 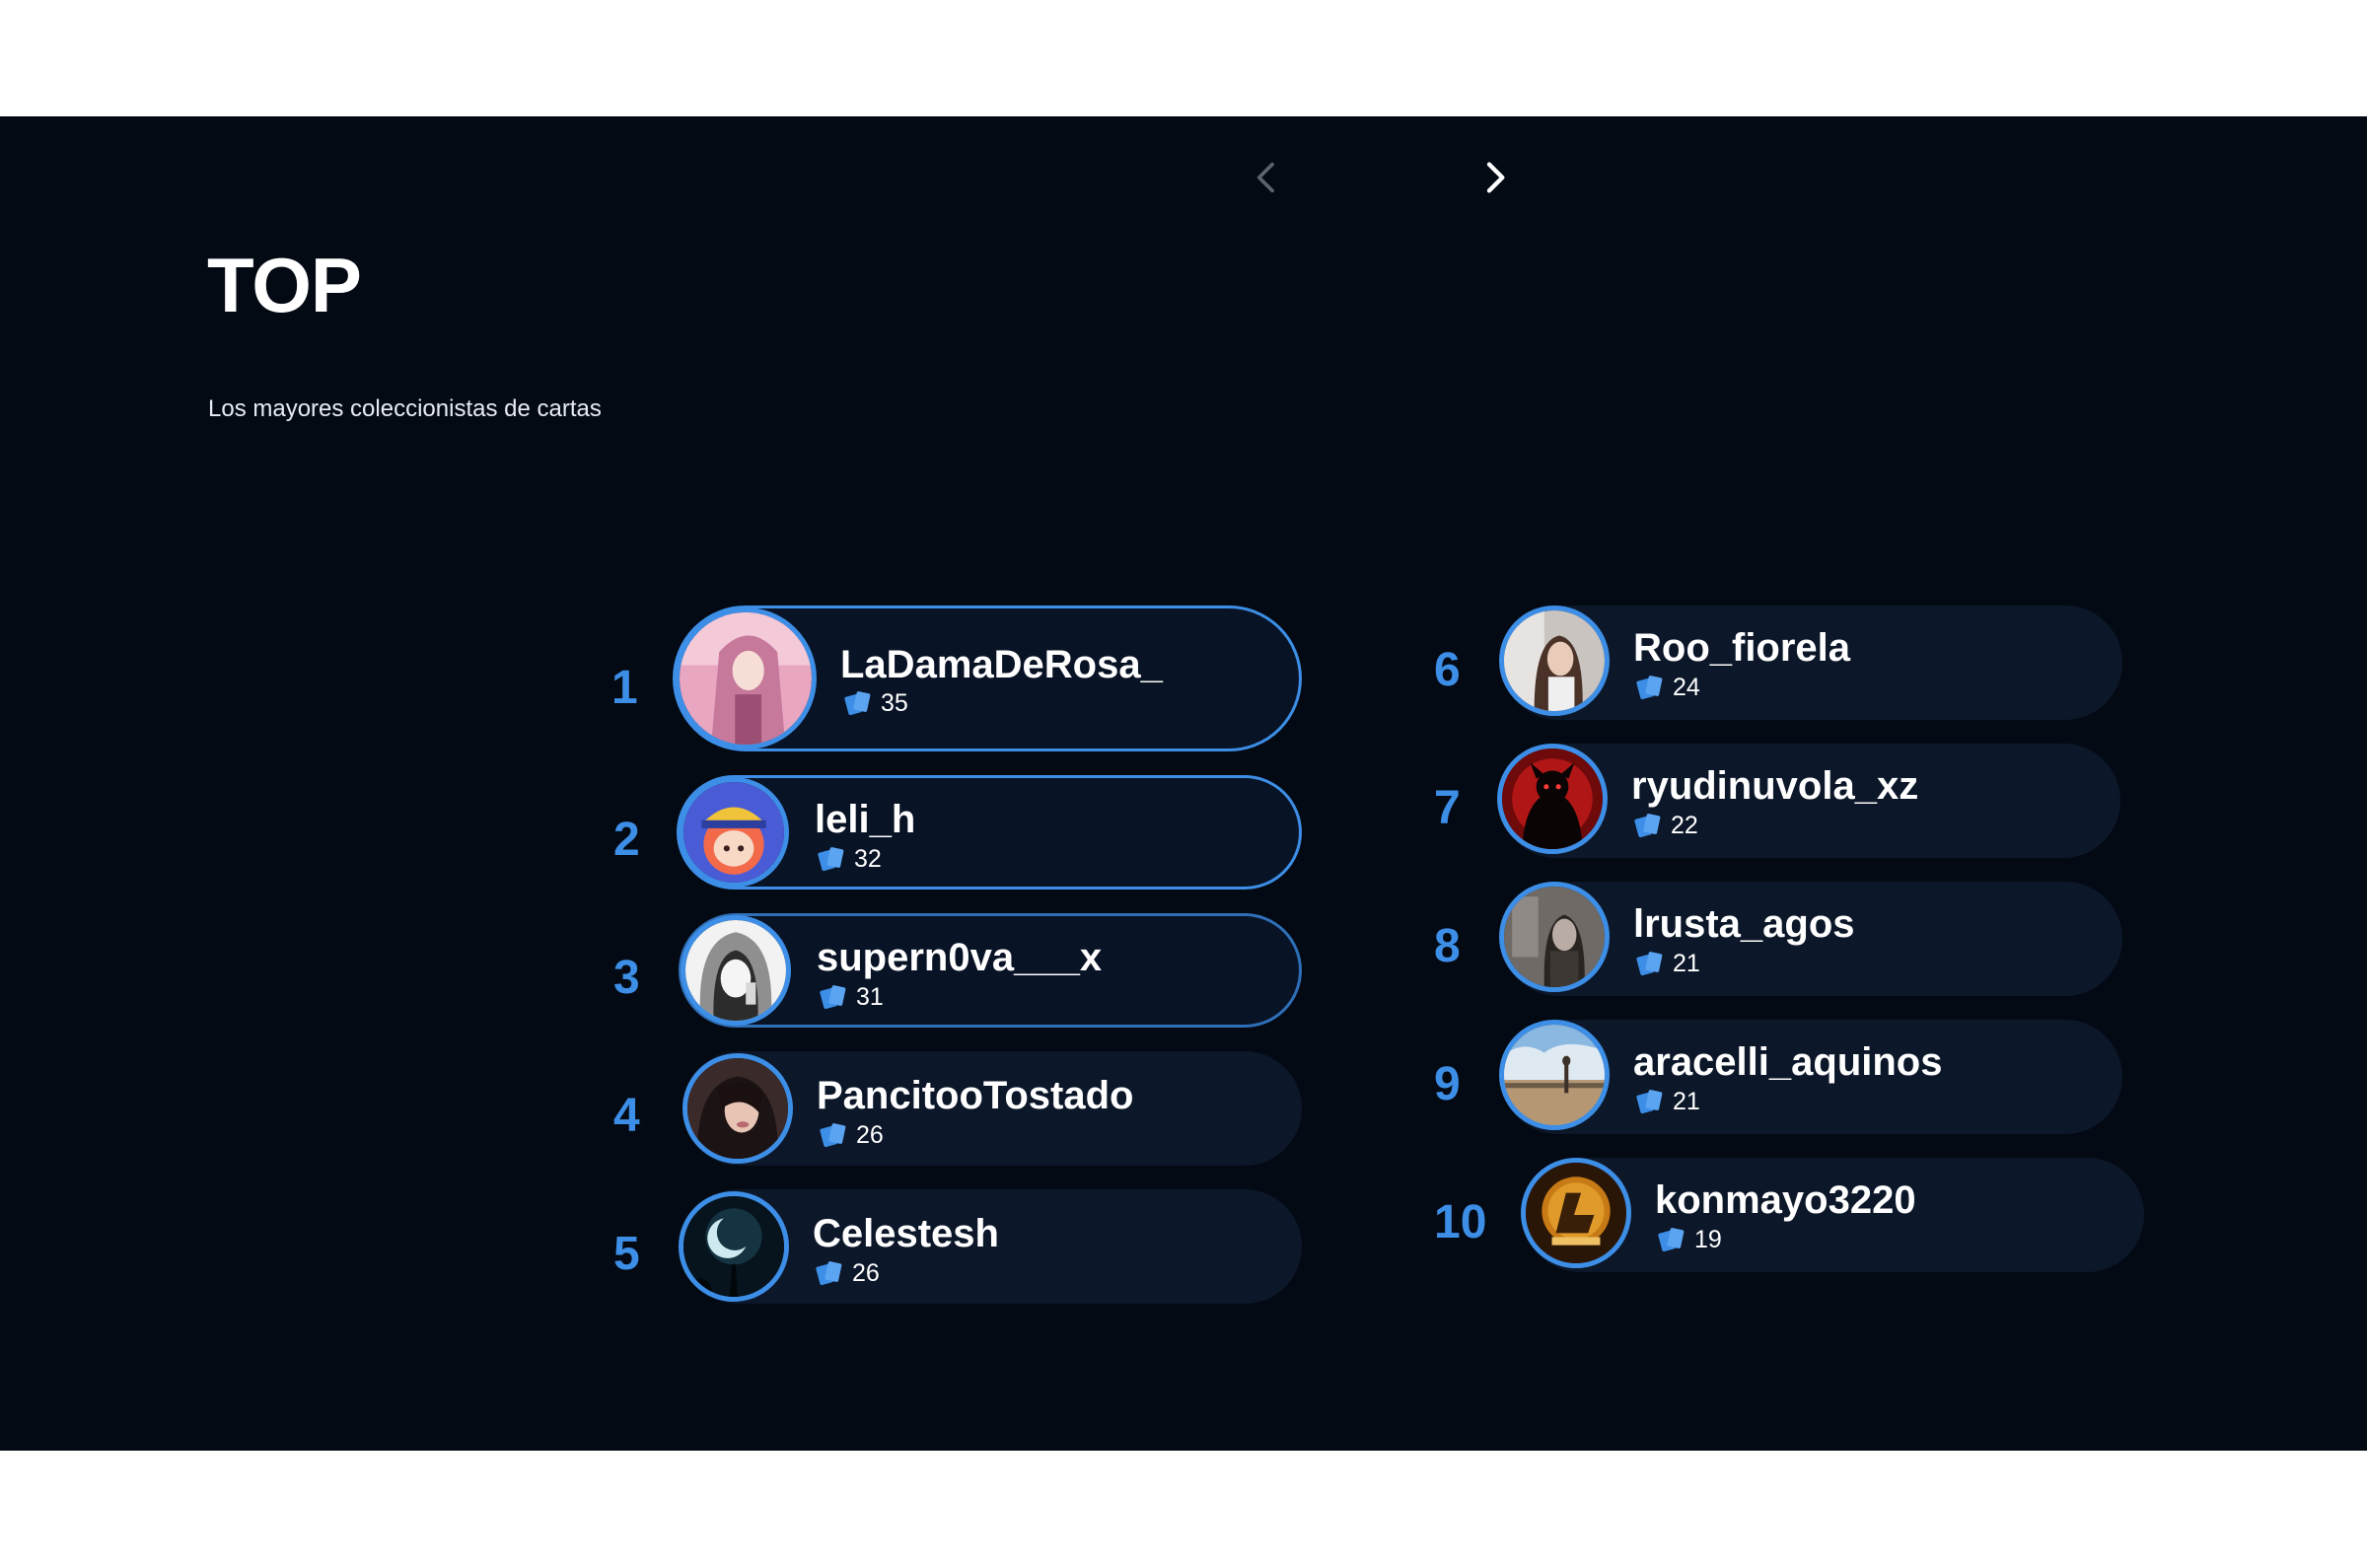 I want to click on card-count-value: 35, so click(x=894, y=702).